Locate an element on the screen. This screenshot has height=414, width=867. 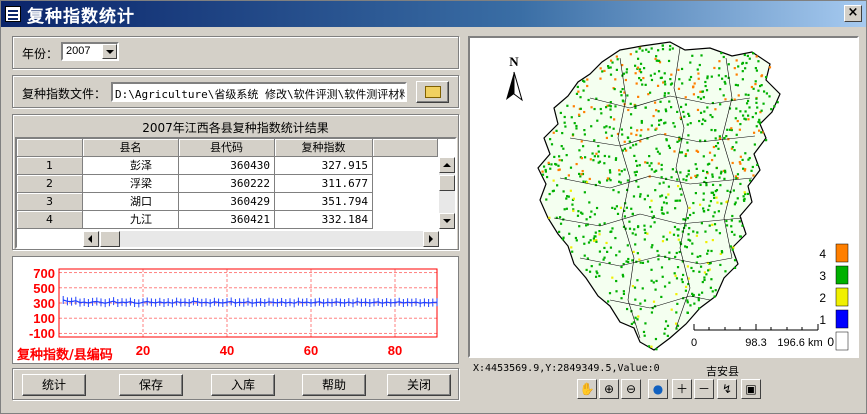
table-cell: 327.915 is located at coordinates (324, 166).